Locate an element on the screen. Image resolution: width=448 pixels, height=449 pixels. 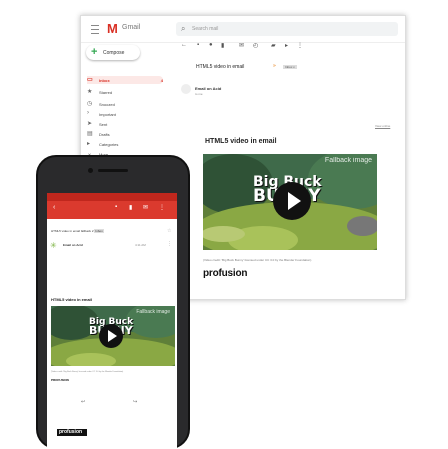
email-subject: HTML5 video in email is located at coordinates (220, 67).